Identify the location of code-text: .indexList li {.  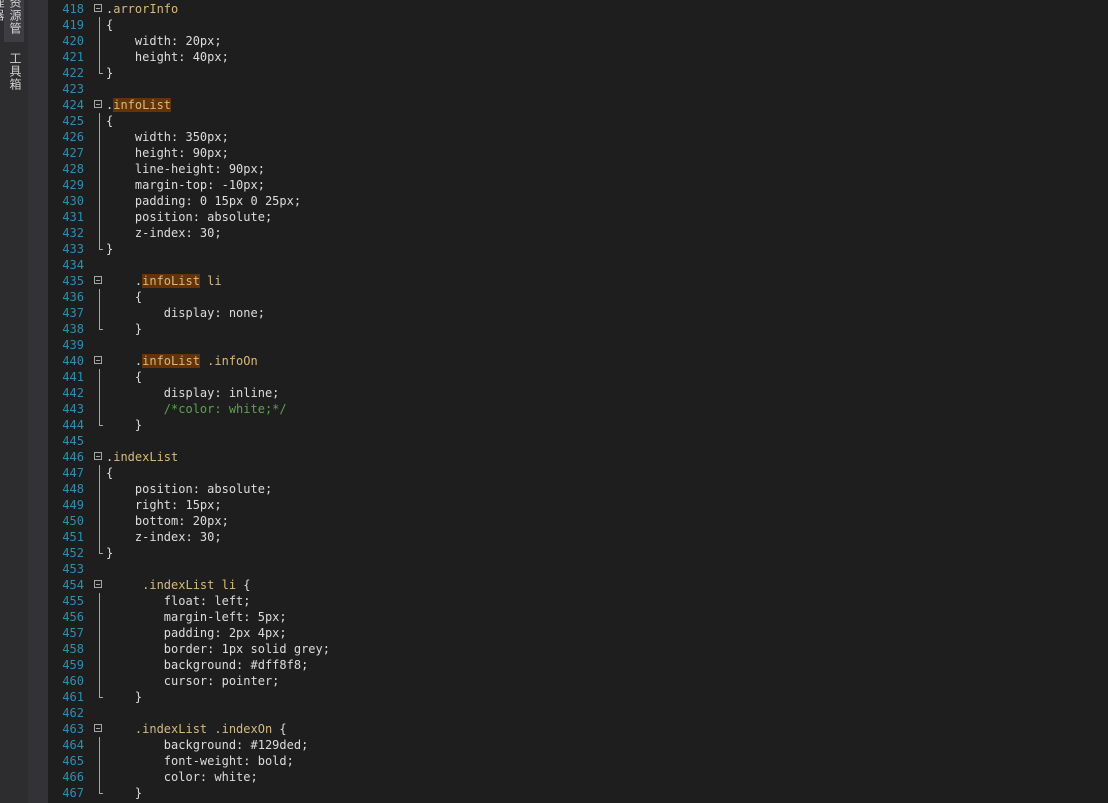
(178, 585).